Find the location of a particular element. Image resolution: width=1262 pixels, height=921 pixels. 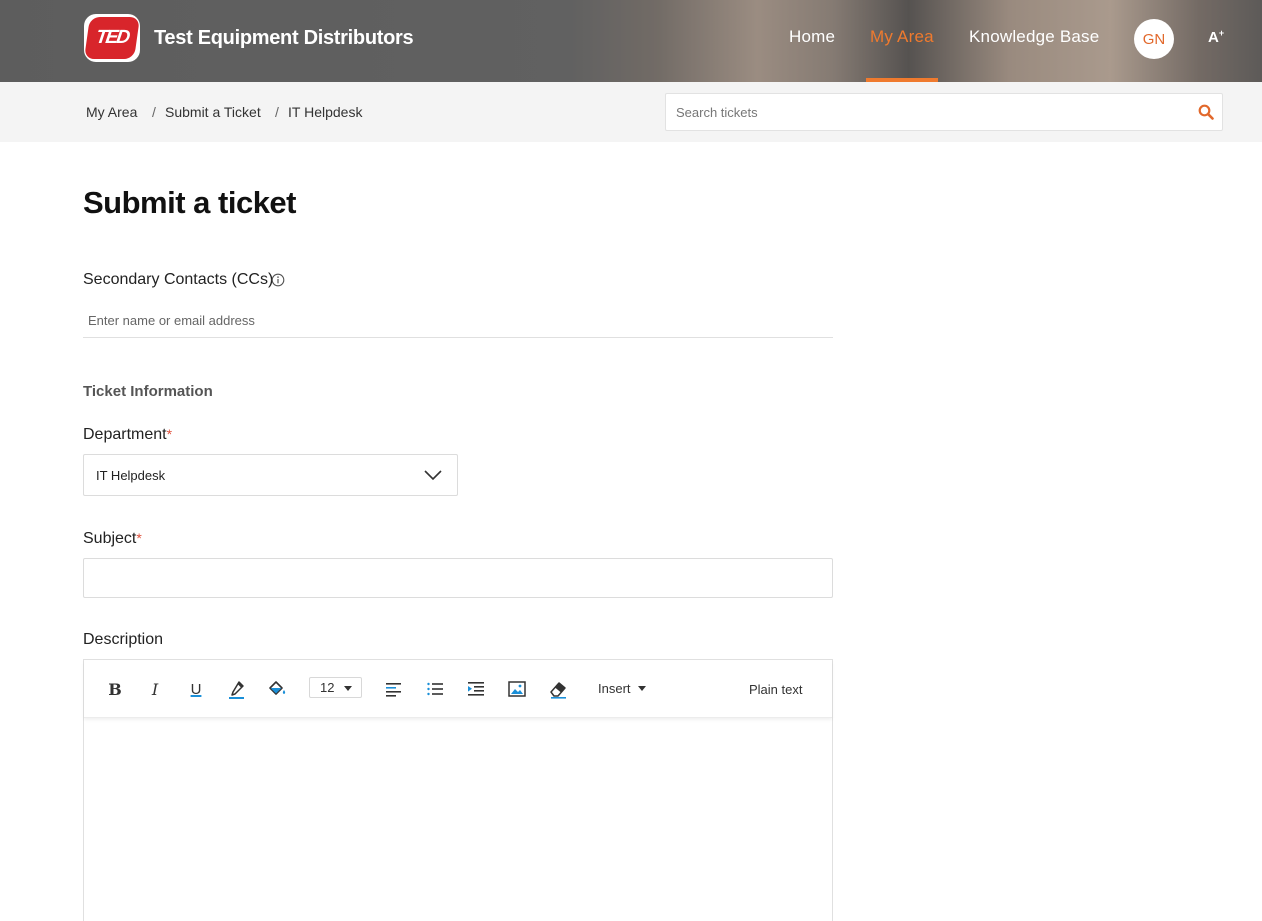

background-color-icon is located at coordinates (277, 689).